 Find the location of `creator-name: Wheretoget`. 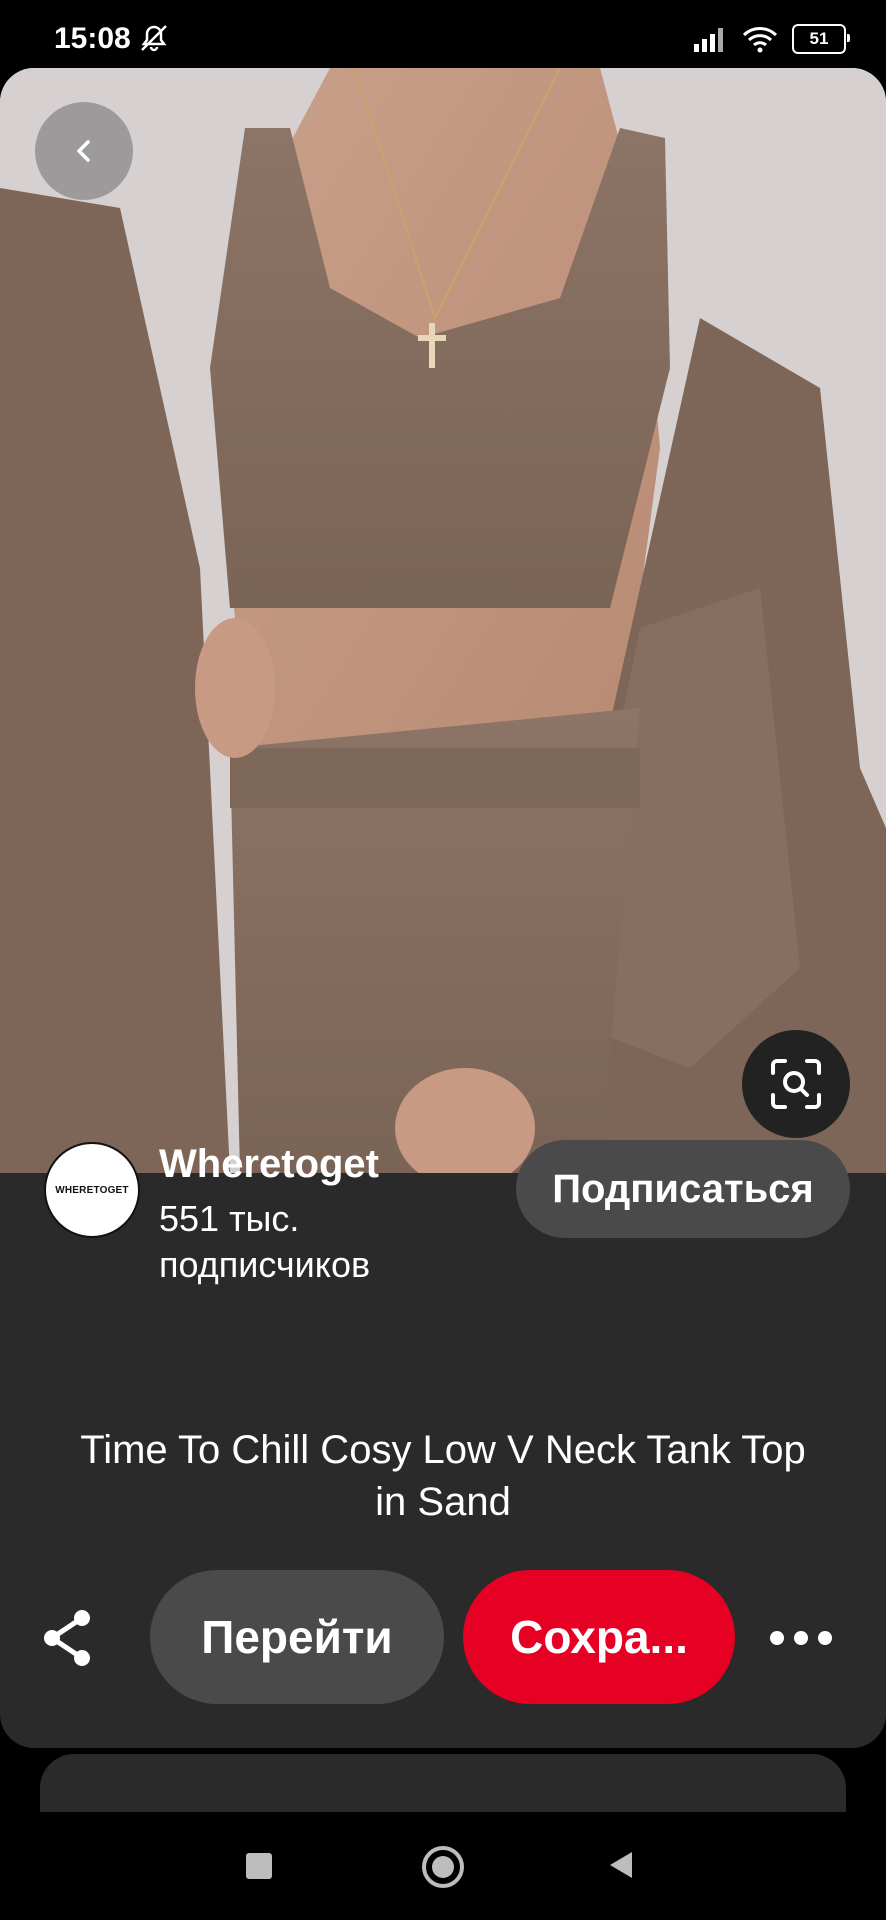

creator-name: Wheretoget is located at coordinates (269, 1164).